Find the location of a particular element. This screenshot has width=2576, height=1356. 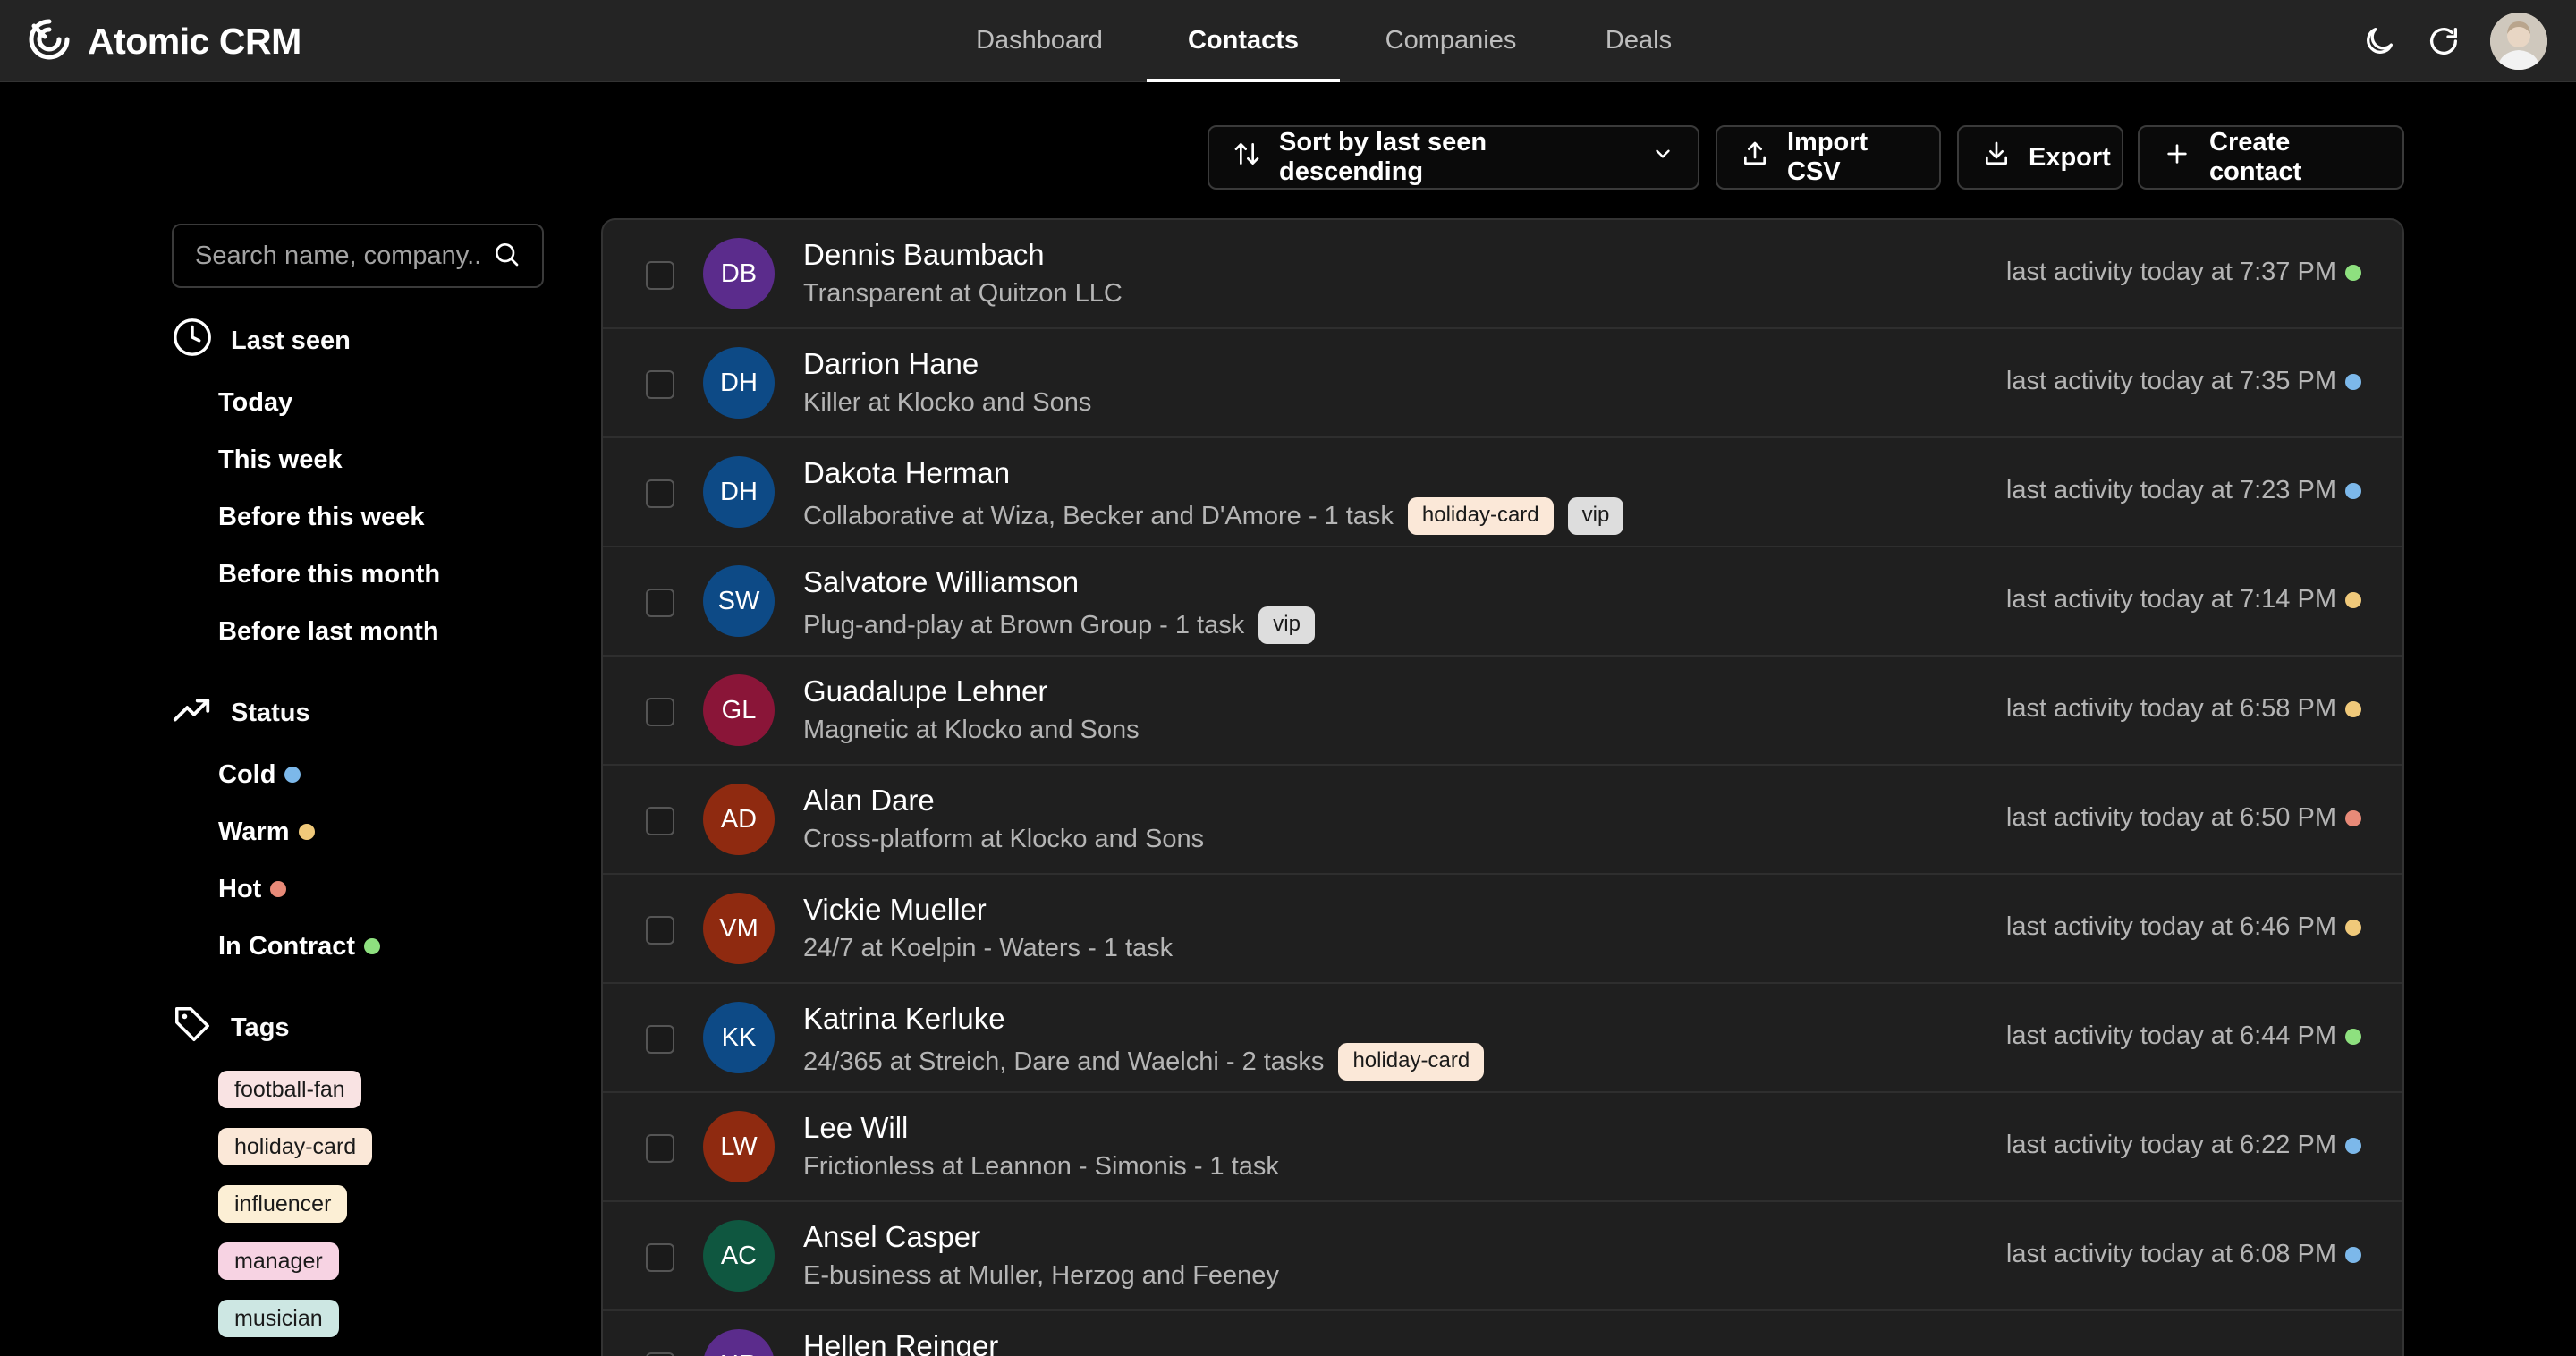

export-button: Export is located at coordinates (2040, 157).